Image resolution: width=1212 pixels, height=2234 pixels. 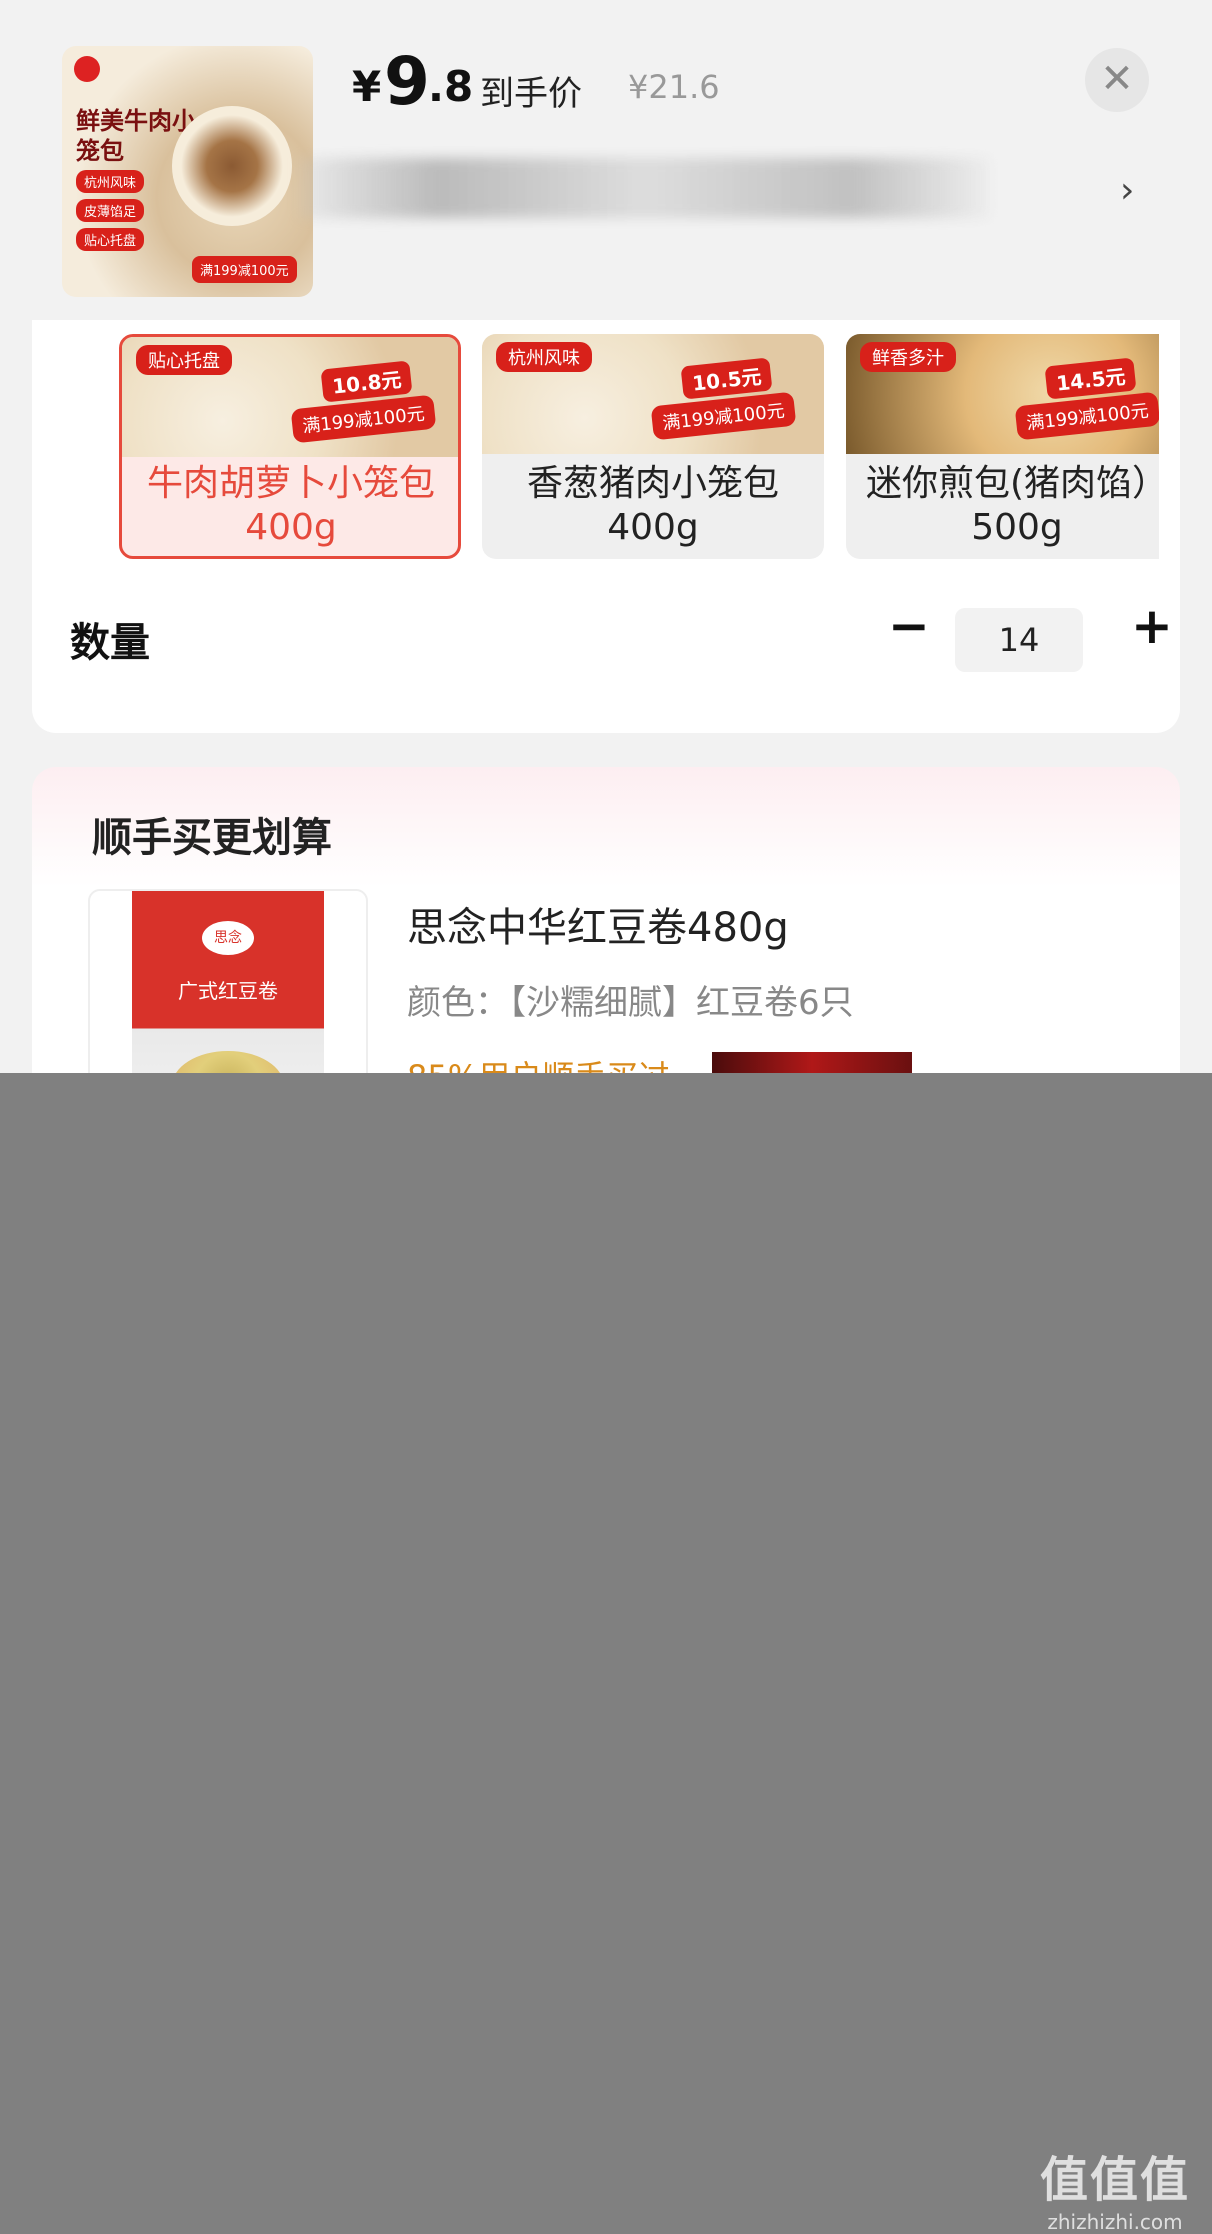 What do you see at coordinates (1127, 190) in the screenshot?
I see `chevron-right-icon: ›` at bounding box center [1127, 190].